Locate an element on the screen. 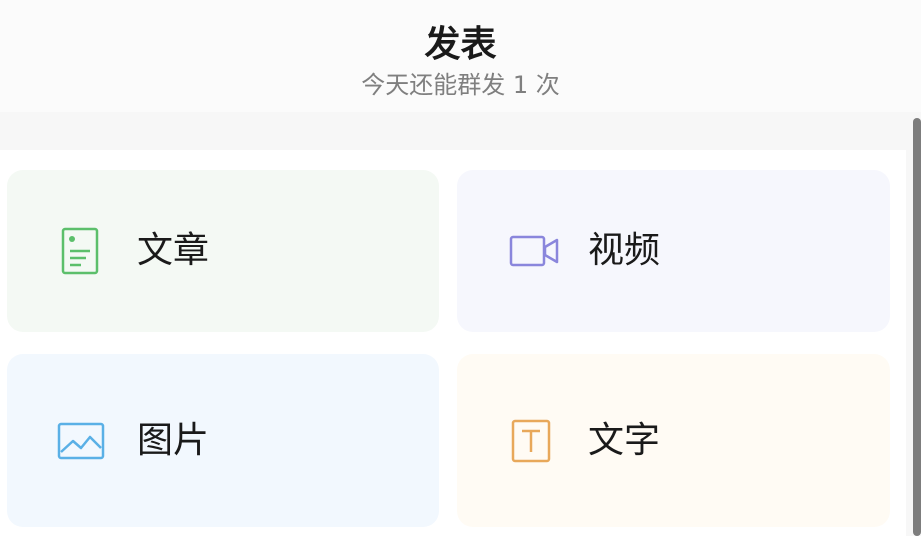  text-label: 文字 is located at coordinates (624, 440).